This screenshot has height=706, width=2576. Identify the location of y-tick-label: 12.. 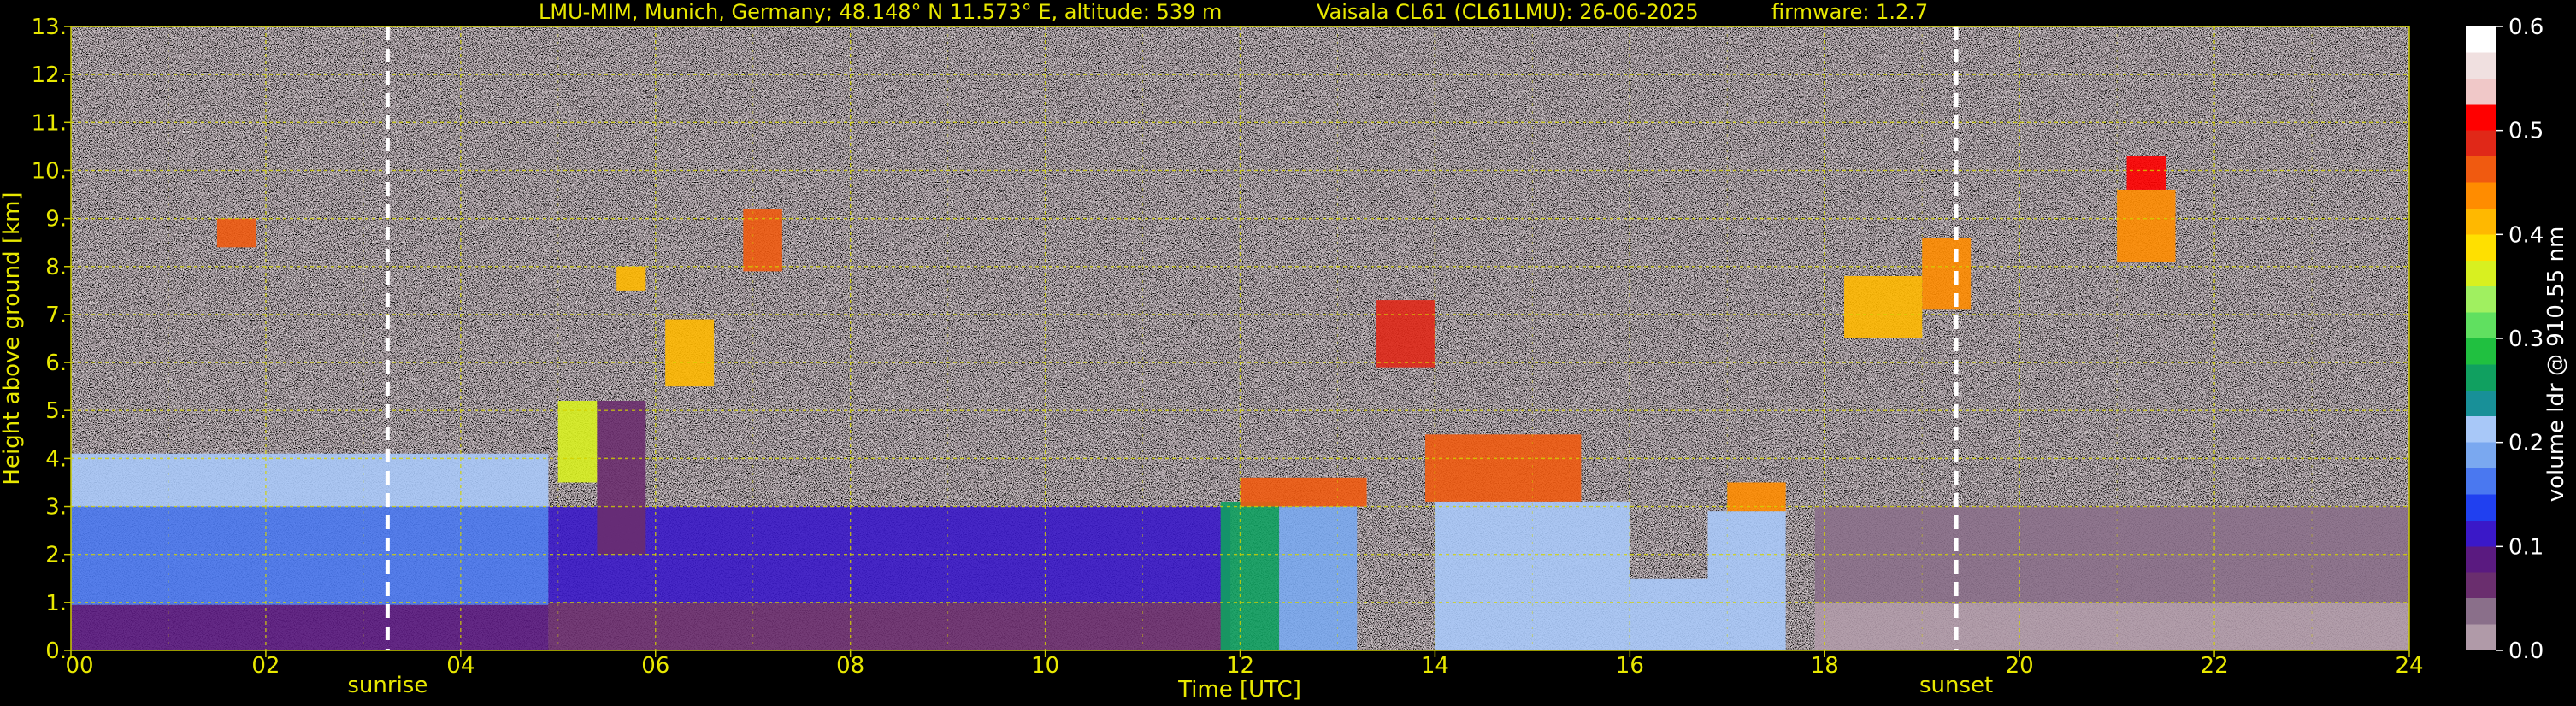
(49, 75).